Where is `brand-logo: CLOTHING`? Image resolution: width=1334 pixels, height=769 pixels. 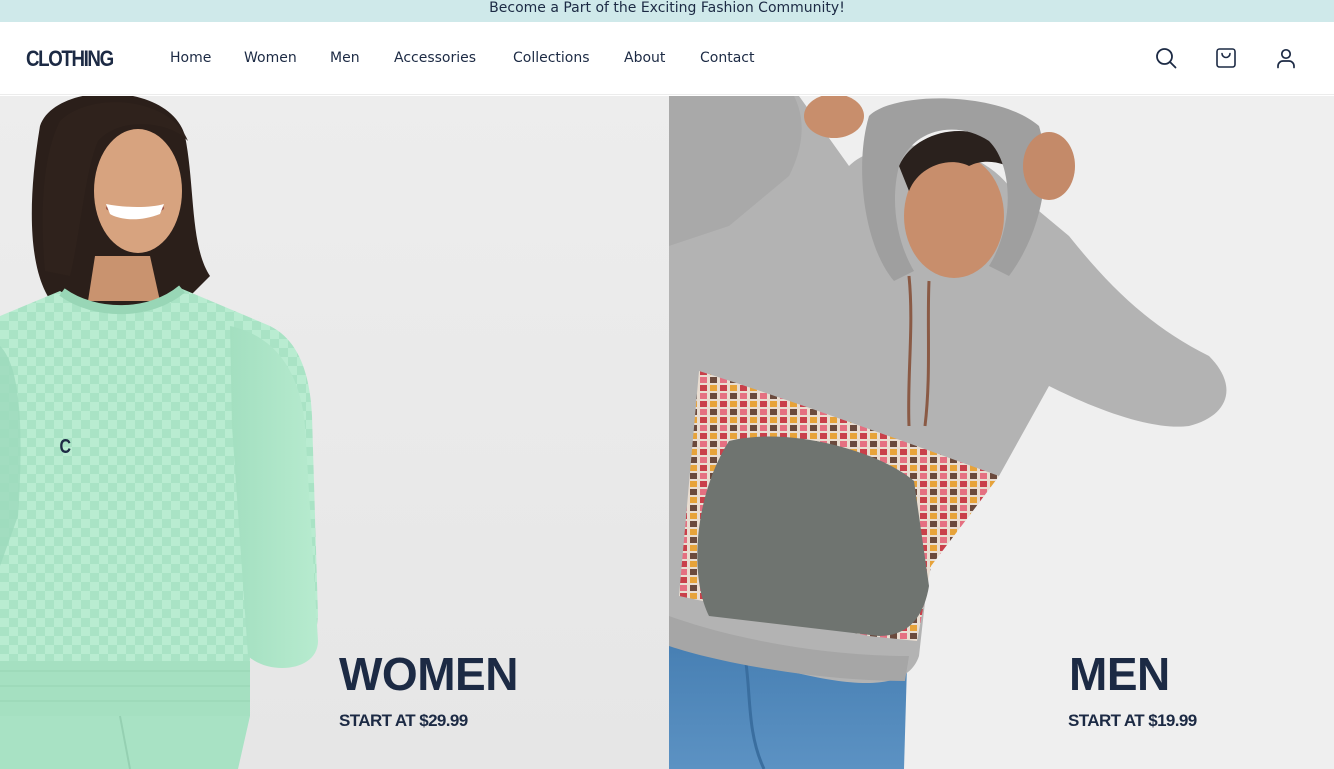 brand-logo: CLOTHING is located at coordinates (70, 59).